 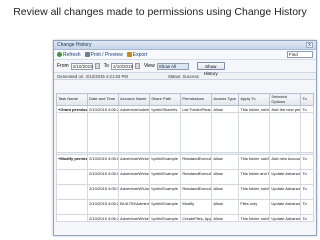 What do you see at coordinates (74, 45) in the screenshot?
I see `window-title: Change History` at bounding box center [74, 45].